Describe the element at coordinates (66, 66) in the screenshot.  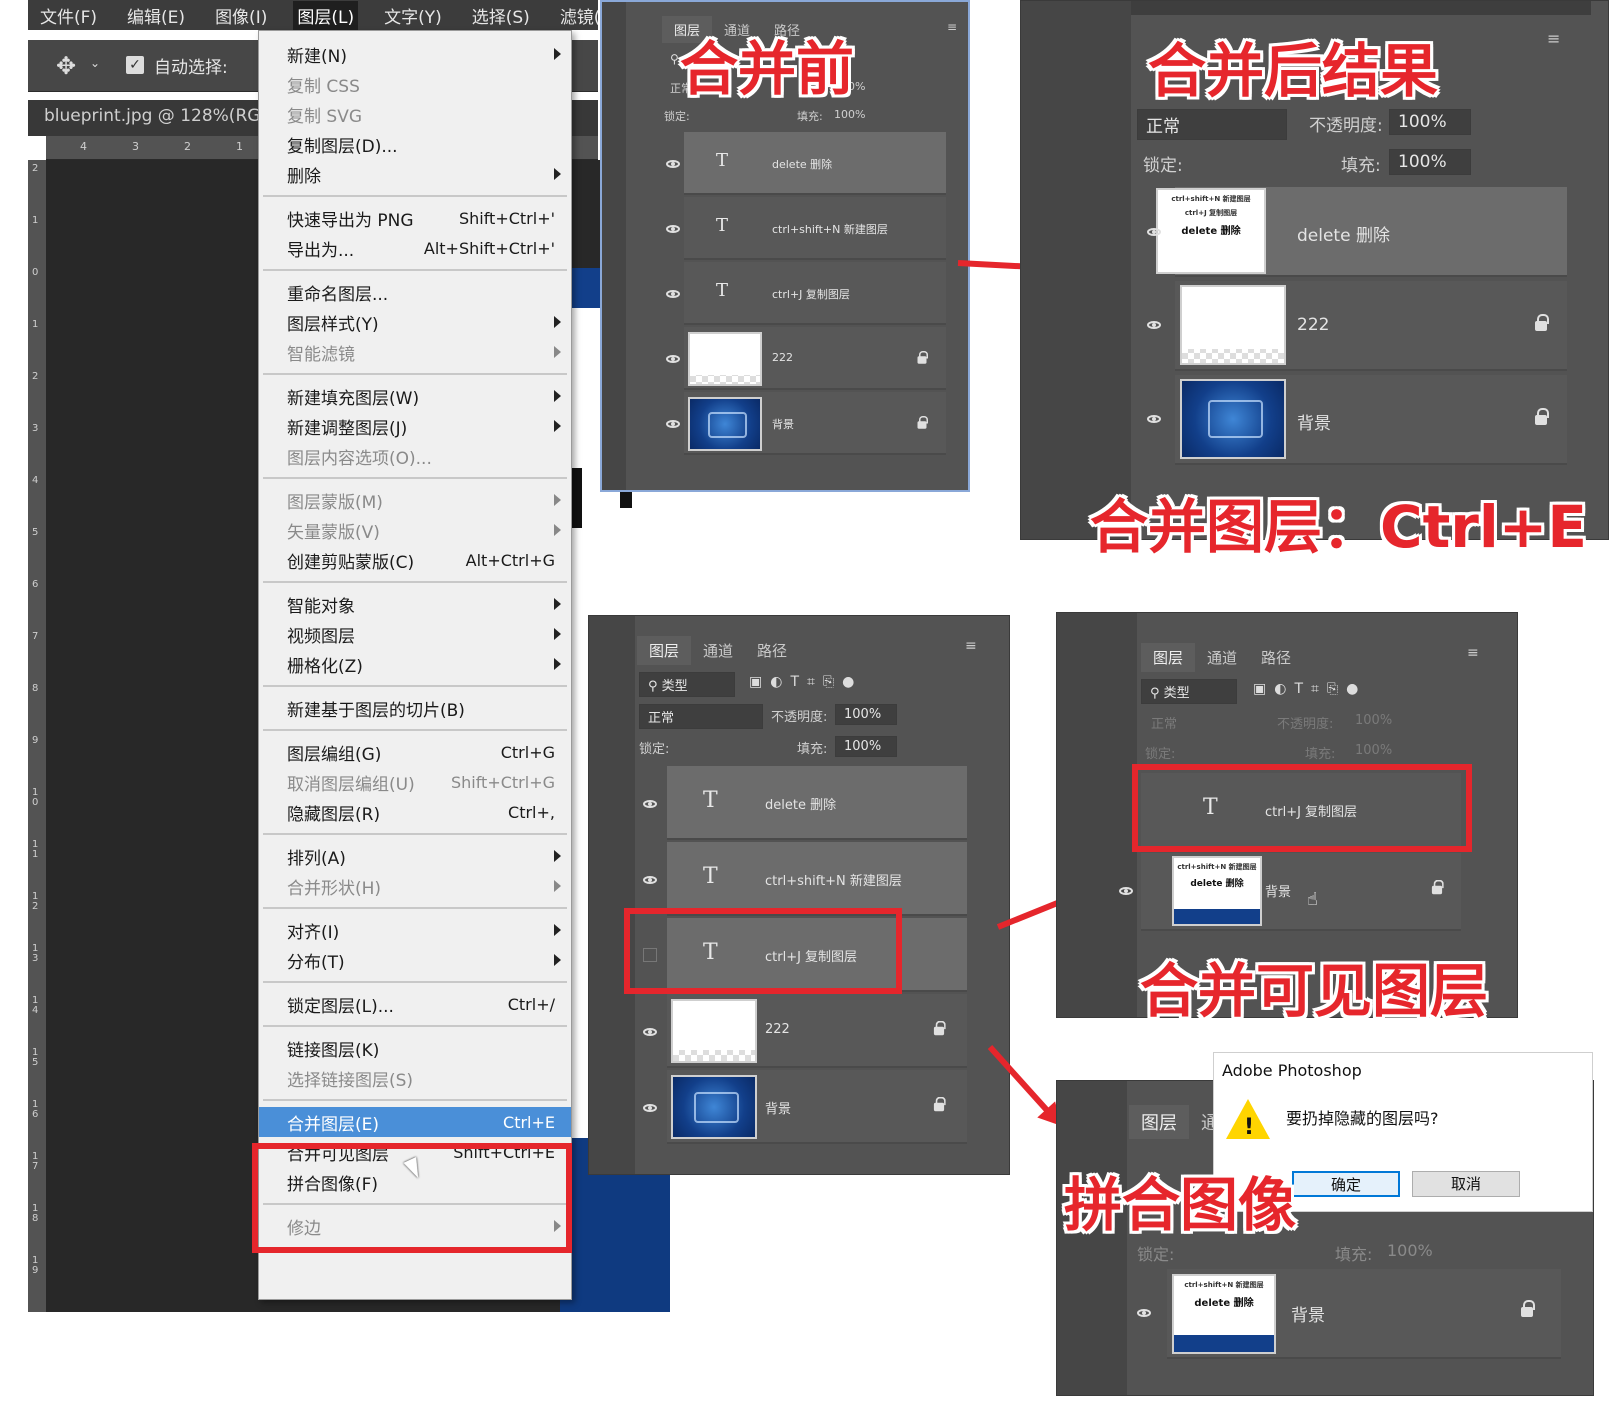
I see `move-tool-icon: ✥` at that location.